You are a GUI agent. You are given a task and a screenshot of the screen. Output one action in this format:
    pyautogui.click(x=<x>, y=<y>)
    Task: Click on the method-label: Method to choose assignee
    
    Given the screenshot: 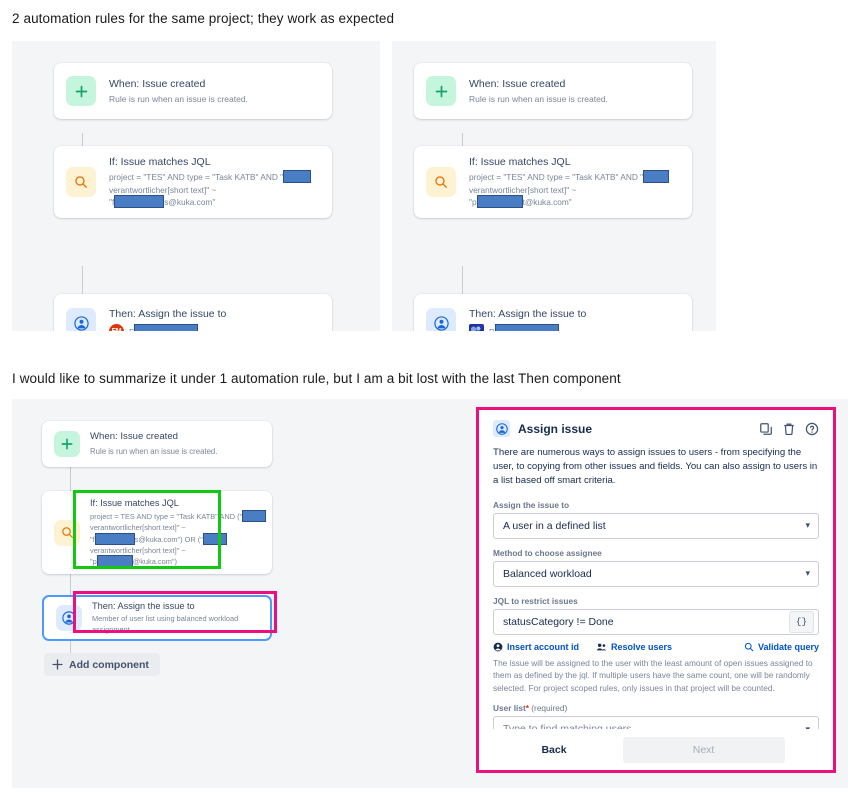 What is the action you would take?
    pyautogui.click(x=547, y=552)
    